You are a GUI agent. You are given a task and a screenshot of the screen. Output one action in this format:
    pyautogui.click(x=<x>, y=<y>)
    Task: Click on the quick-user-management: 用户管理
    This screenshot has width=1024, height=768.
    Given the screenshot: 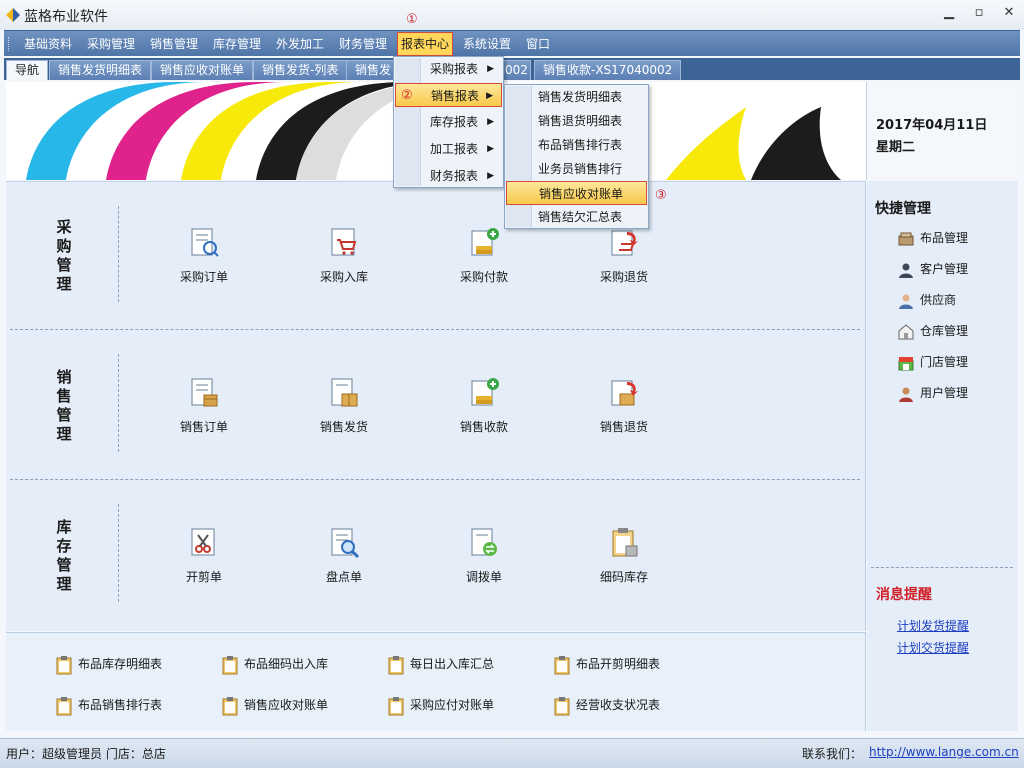 What is the action you would take?
    pyautogui.click(x=933, y=393)
    